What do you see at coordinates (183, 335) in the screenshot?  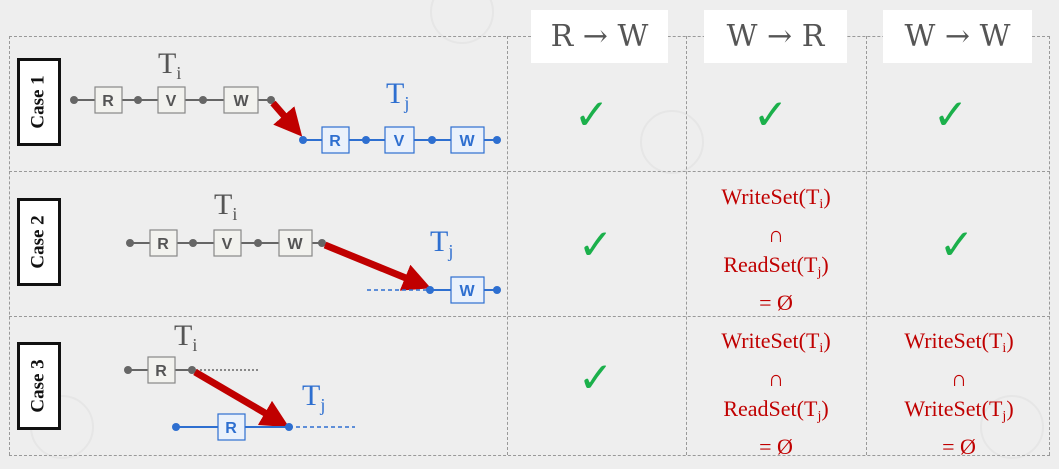 I see `case-3-ti-label: T` at bounding box center [183, 335].